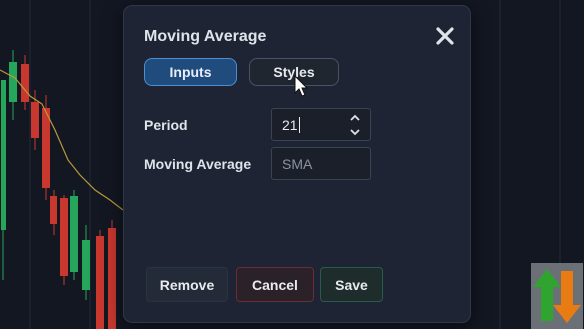 This screenshot has height=329, width=584. I want to click on moving-average-line, so click(62, 140).